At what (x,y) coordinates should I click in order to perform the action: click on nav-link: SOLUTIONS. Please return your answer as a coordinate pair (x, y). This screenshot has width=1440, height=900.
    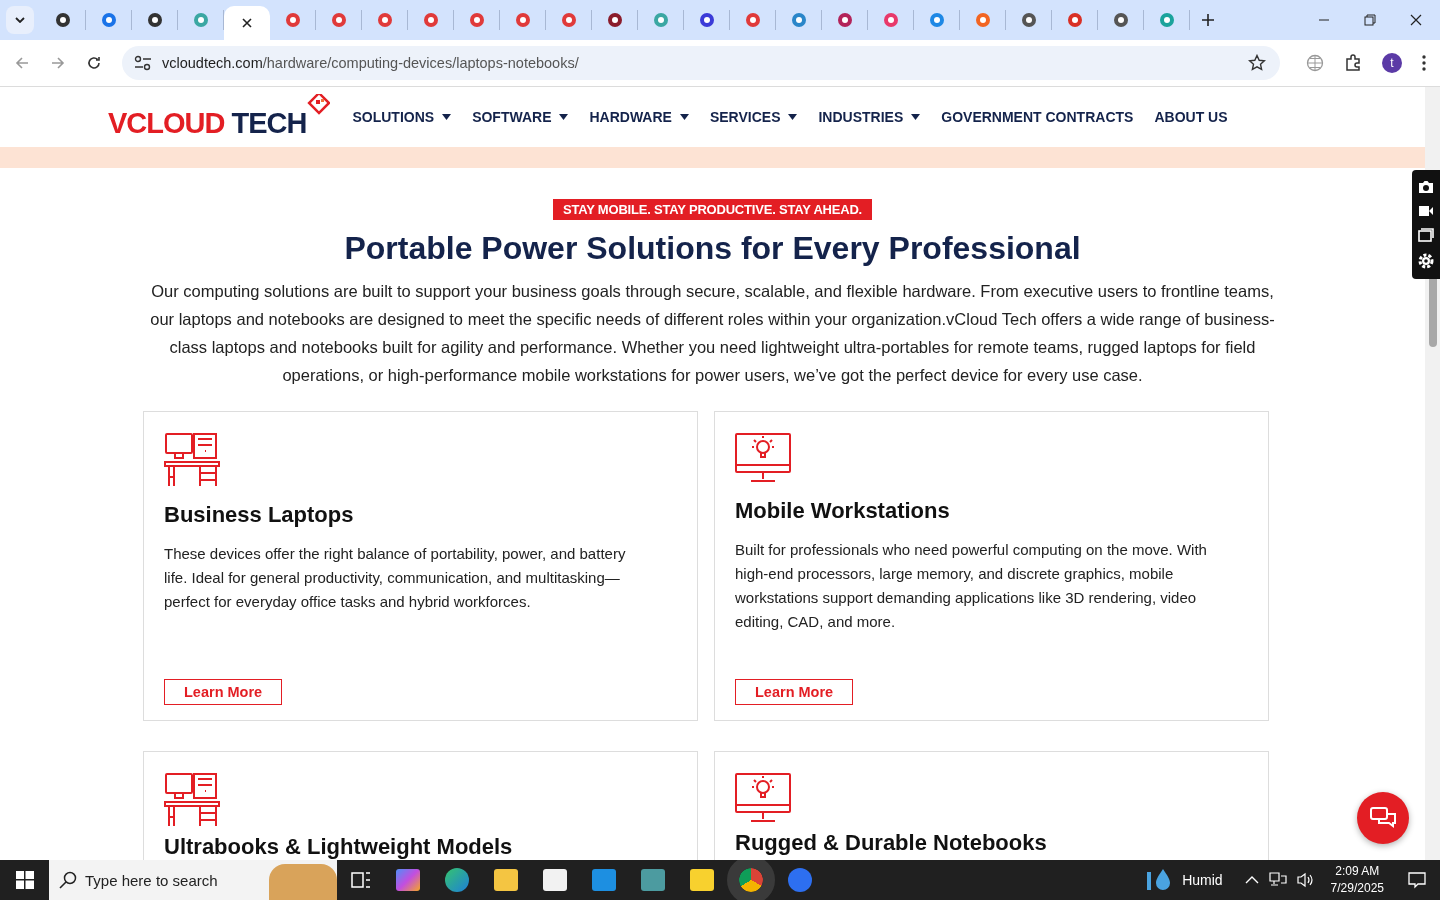
    Looking at the image, I should click on (402, 117).